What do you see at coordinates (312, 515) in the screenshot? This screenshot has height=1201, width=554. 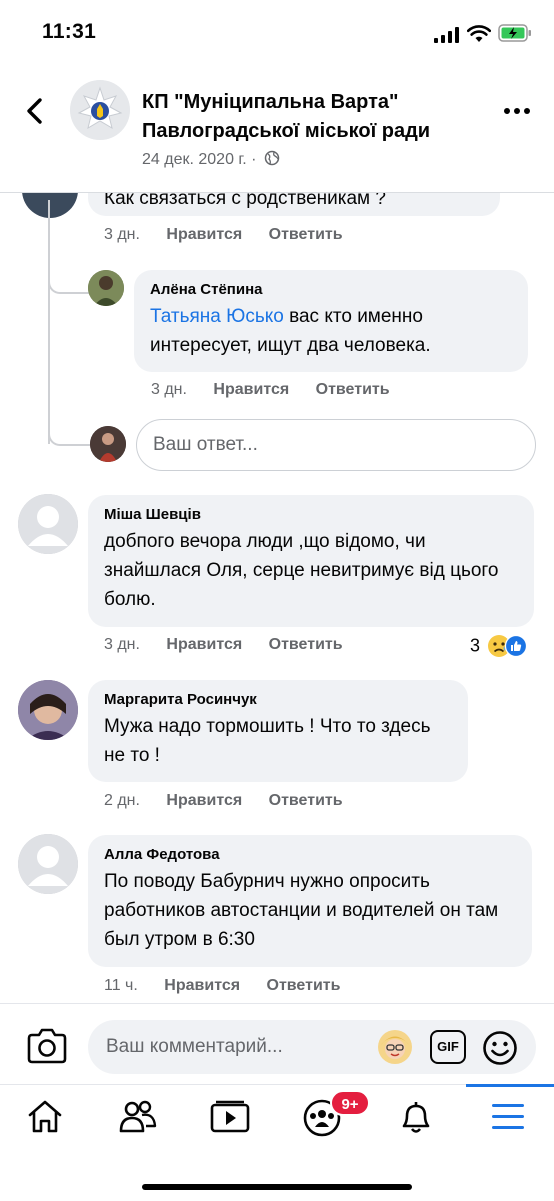 I see `comment-author: Міша Шевців` at bounding box center [312, 515].